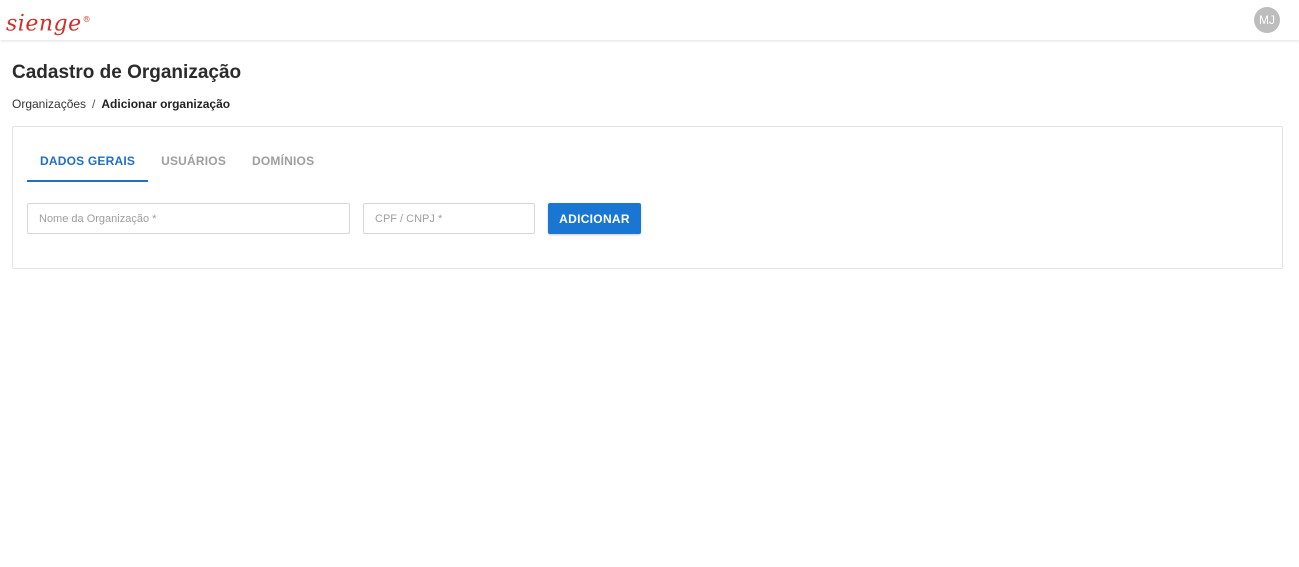 This screenshot has width=1299, height=567. I want to click on breadcrumb: Organizações / Adicionar organização, so click(121, 104).